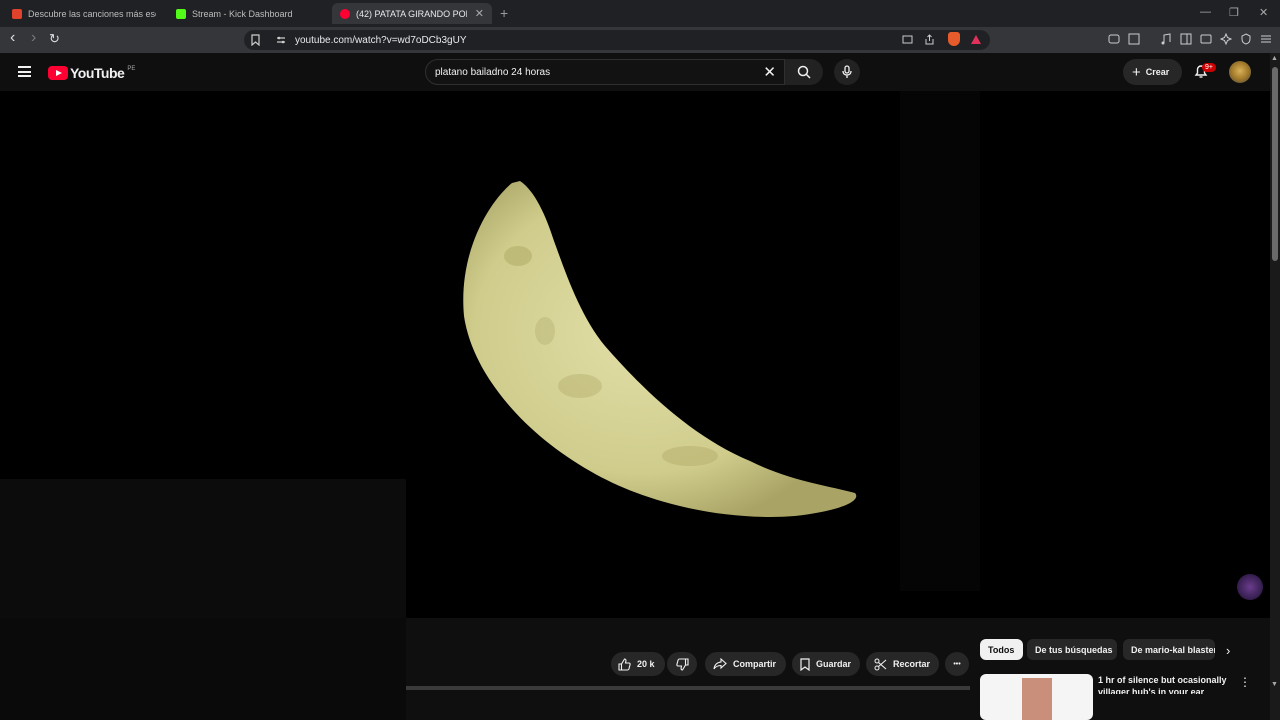 This screenshot has height=720, width=1280. I want to click on close-tab-icon: ✕, so click(479, 13).